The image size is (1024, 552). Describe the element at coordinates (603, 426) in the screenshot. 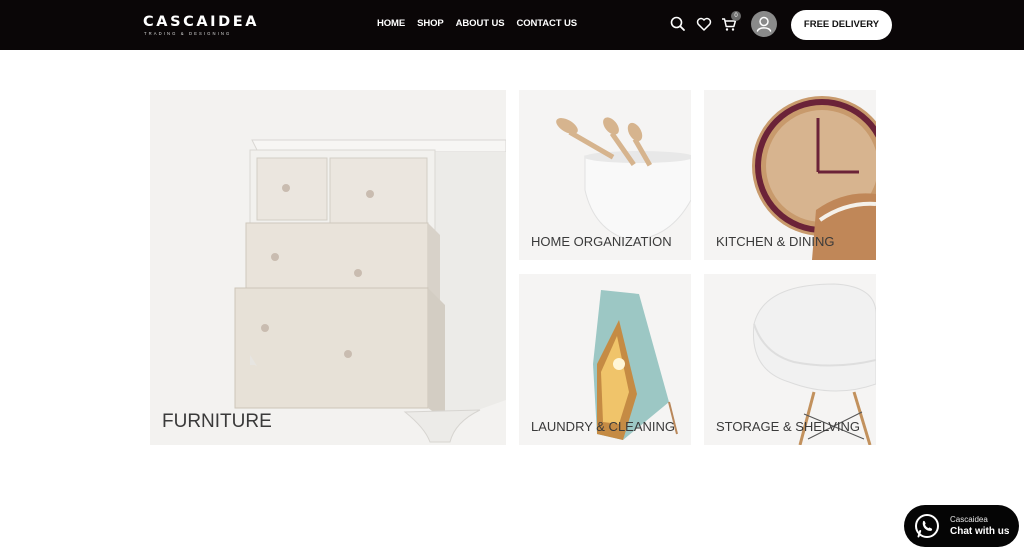

I see `category-label: LAUNDRY & CLEANING` at that location.